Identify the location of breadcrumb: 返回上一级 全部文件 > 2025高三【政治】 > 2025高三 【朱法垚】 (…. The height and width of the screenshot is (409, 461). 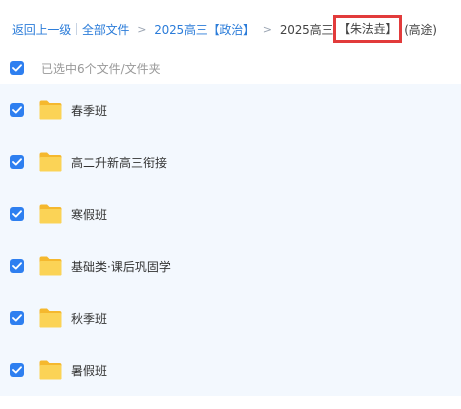
(224, 29).